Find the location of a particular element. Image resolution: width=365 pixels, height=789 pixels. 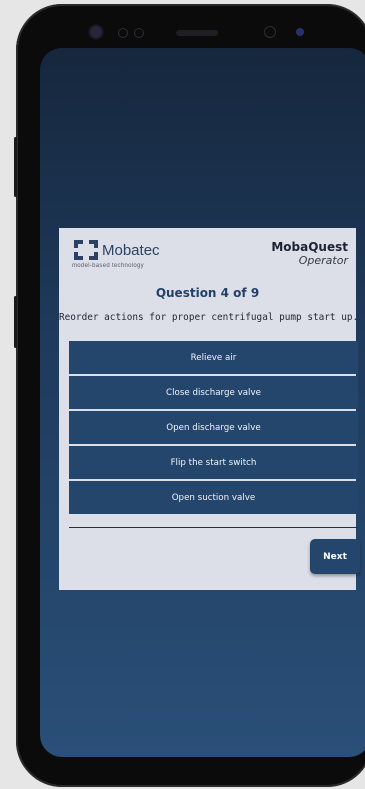

brand-block: MobaQuest Operator is located at coordinates (309, 253).